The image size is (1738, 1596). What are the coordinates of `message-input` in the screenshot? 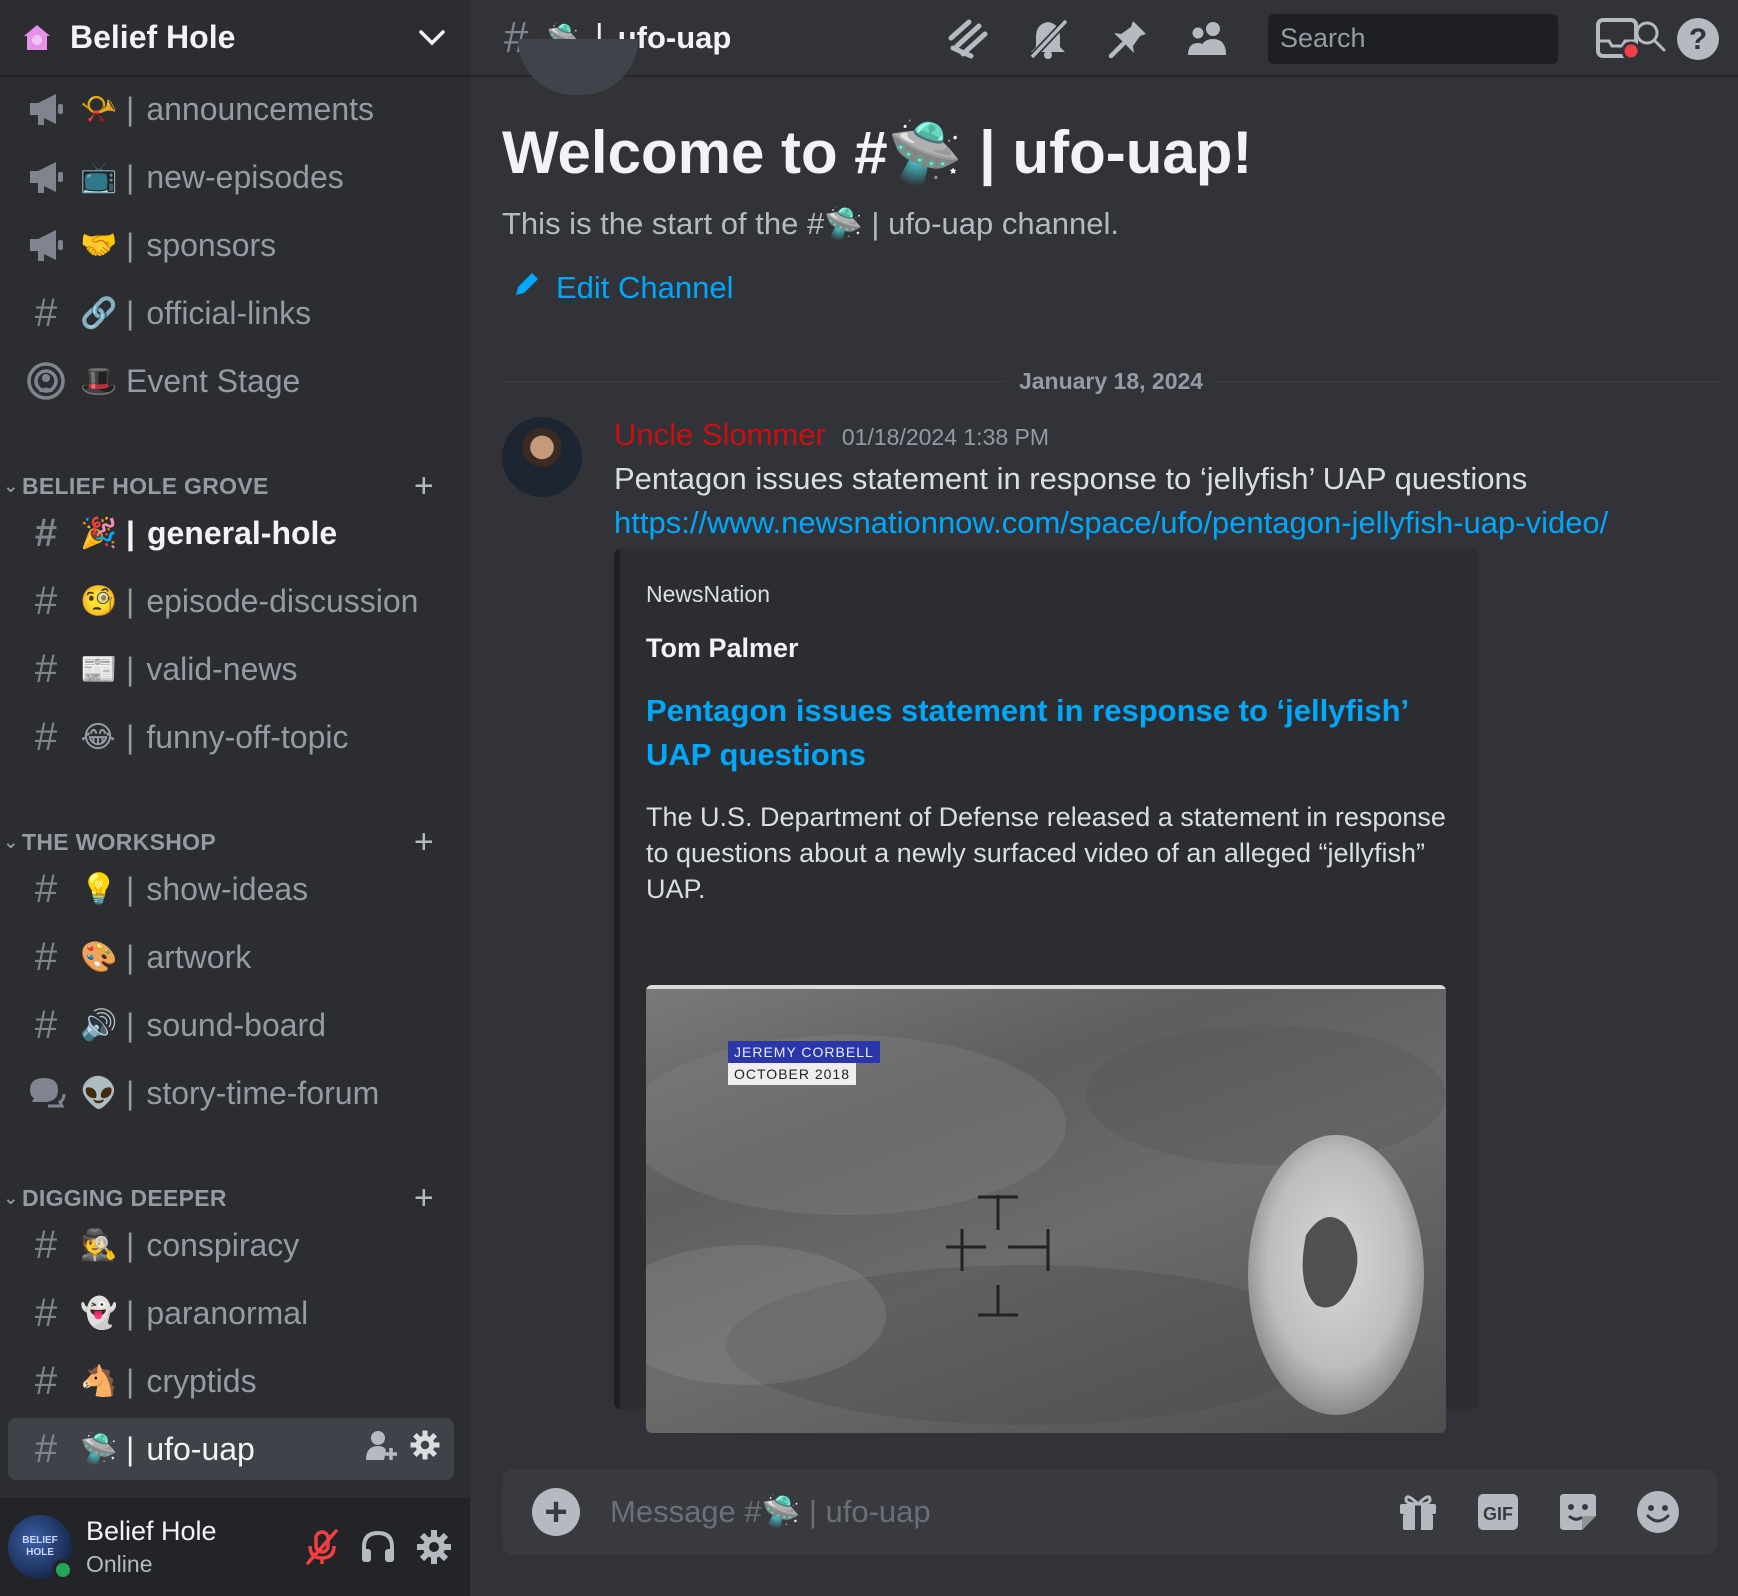 It's located at (994, 1512).